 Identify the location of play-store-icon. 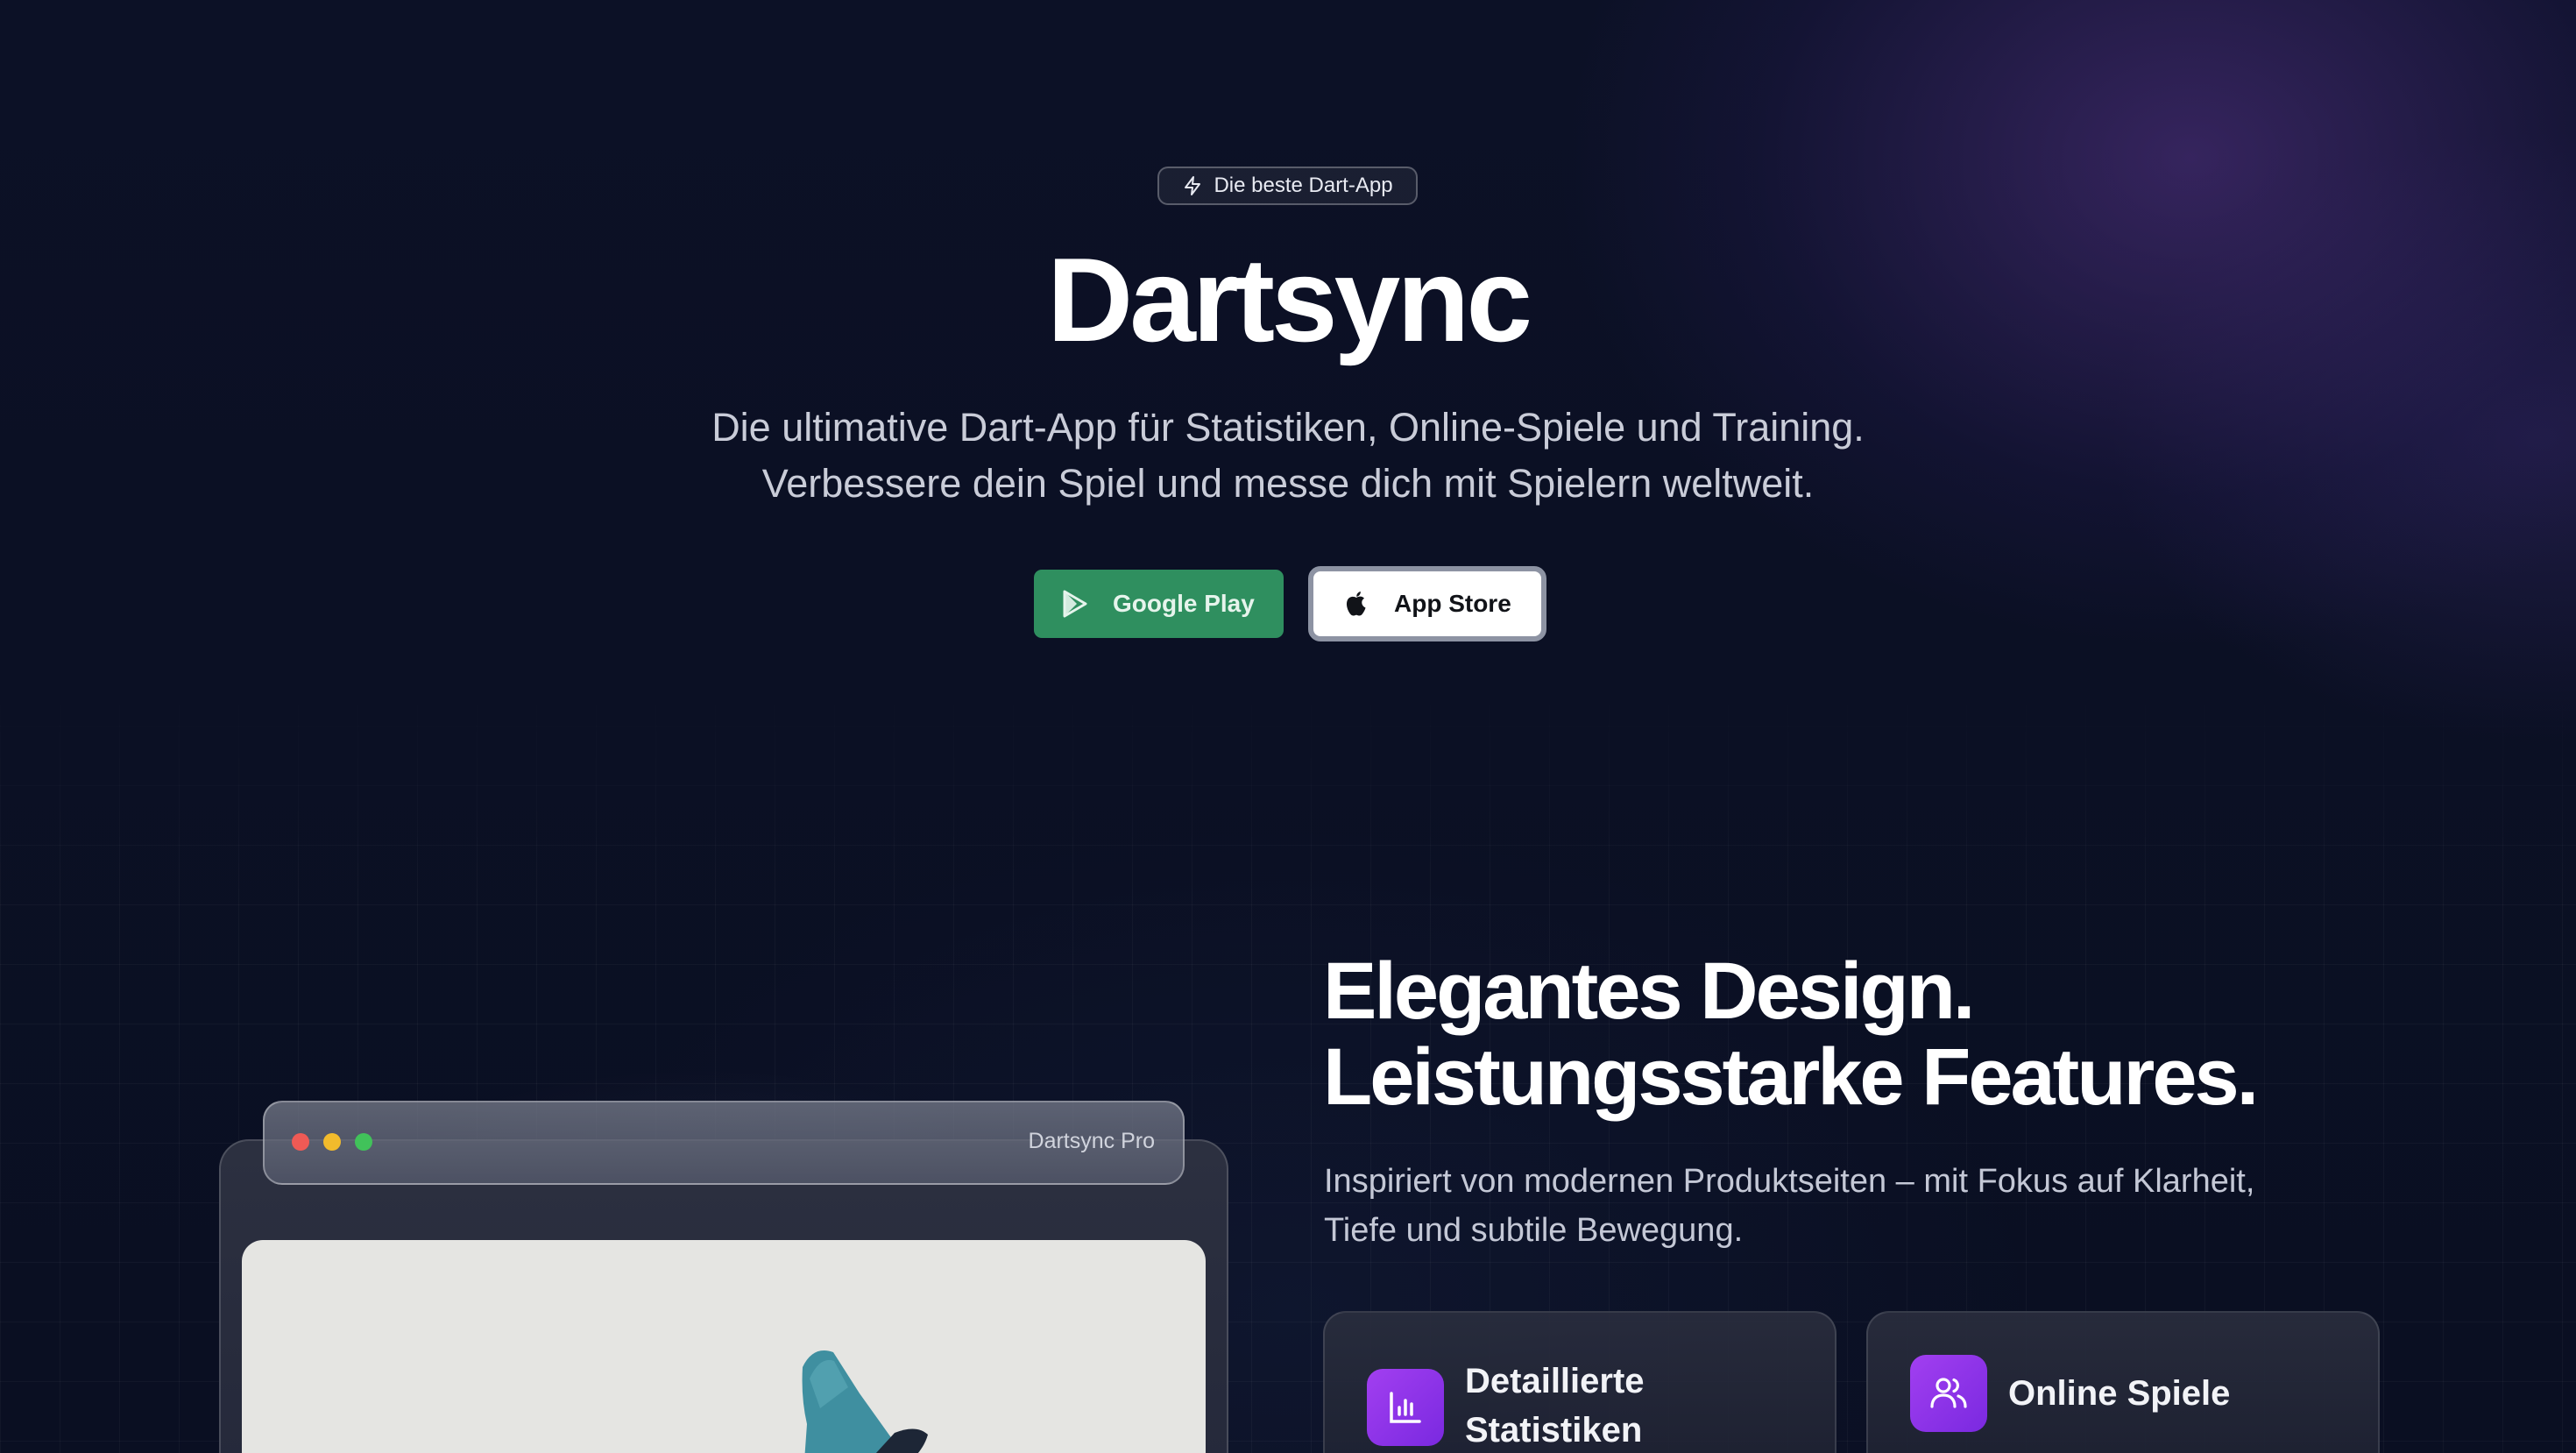
(1075, 604).